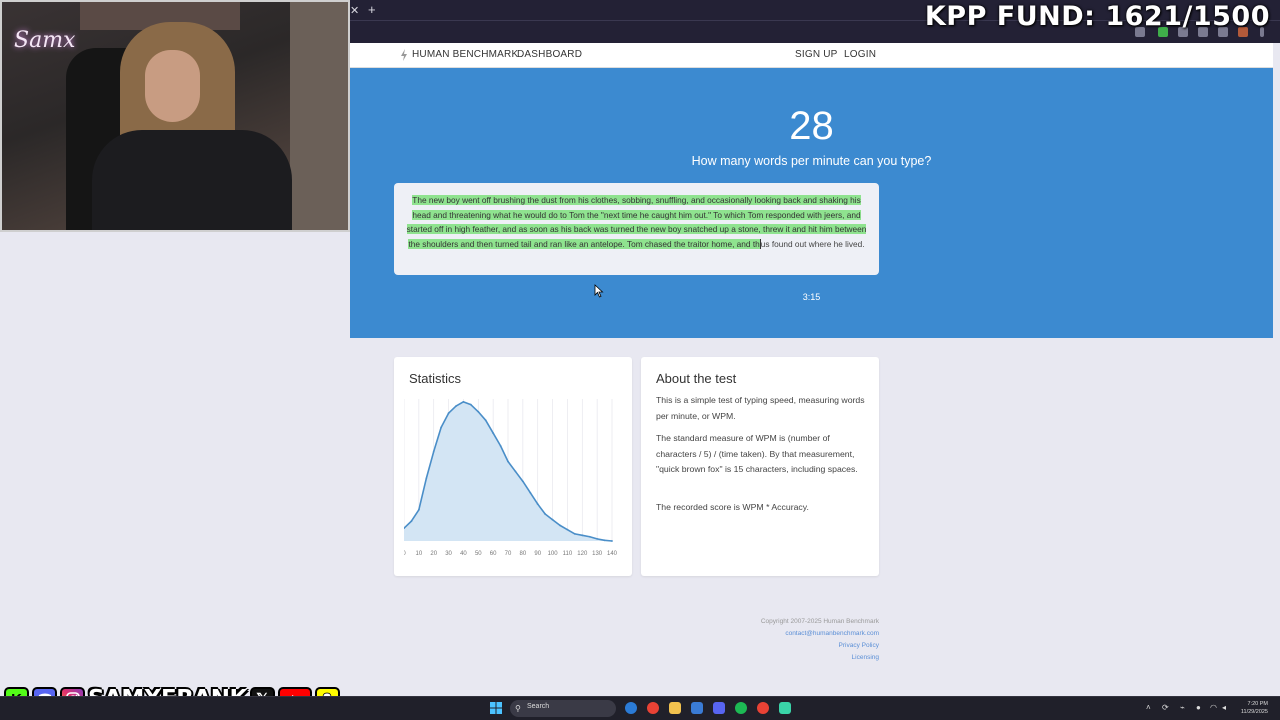 This screenshot has width=1280, height=720. Describe the element at coordinates (812, 243) in the screenshot. I see `remaining-text: us found out where he lived.` at that location.